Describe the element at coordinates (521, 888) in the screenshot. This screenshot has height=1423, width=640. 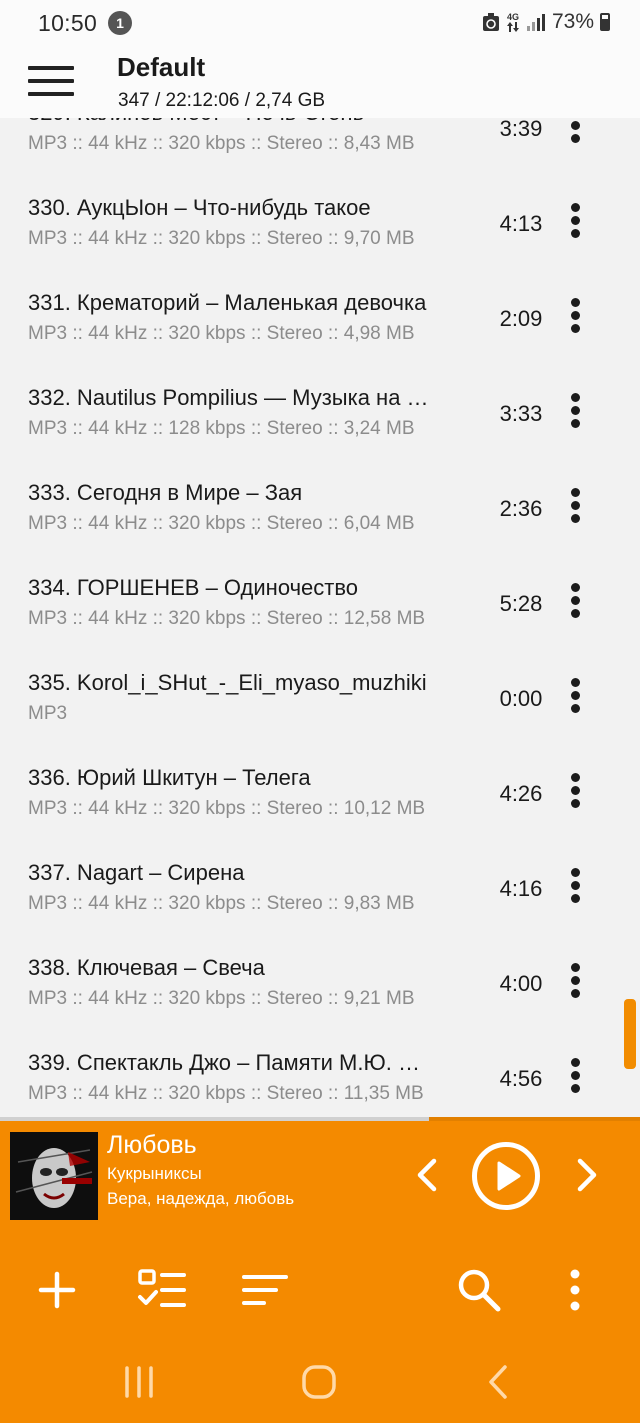
I see `track-duration: 4:16` at that location.